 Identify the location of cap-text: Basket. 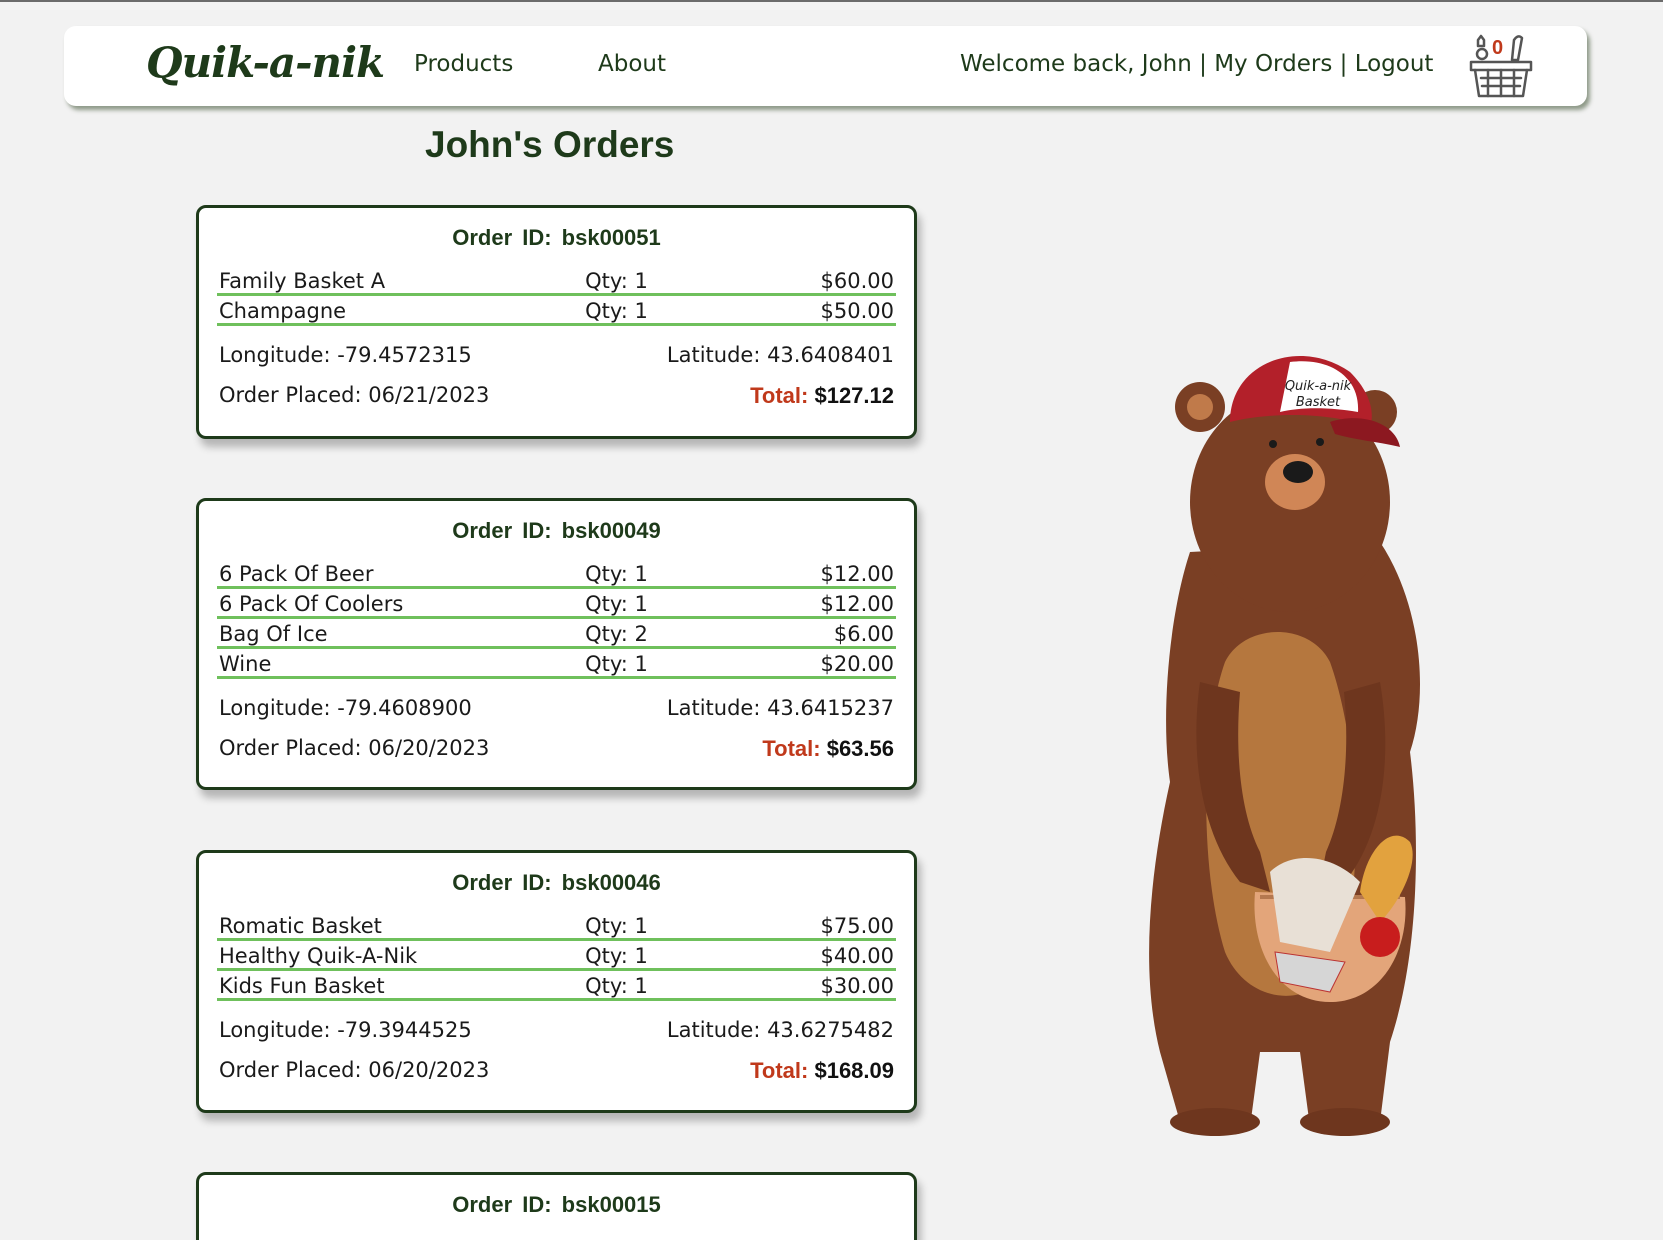
(1318, 402).